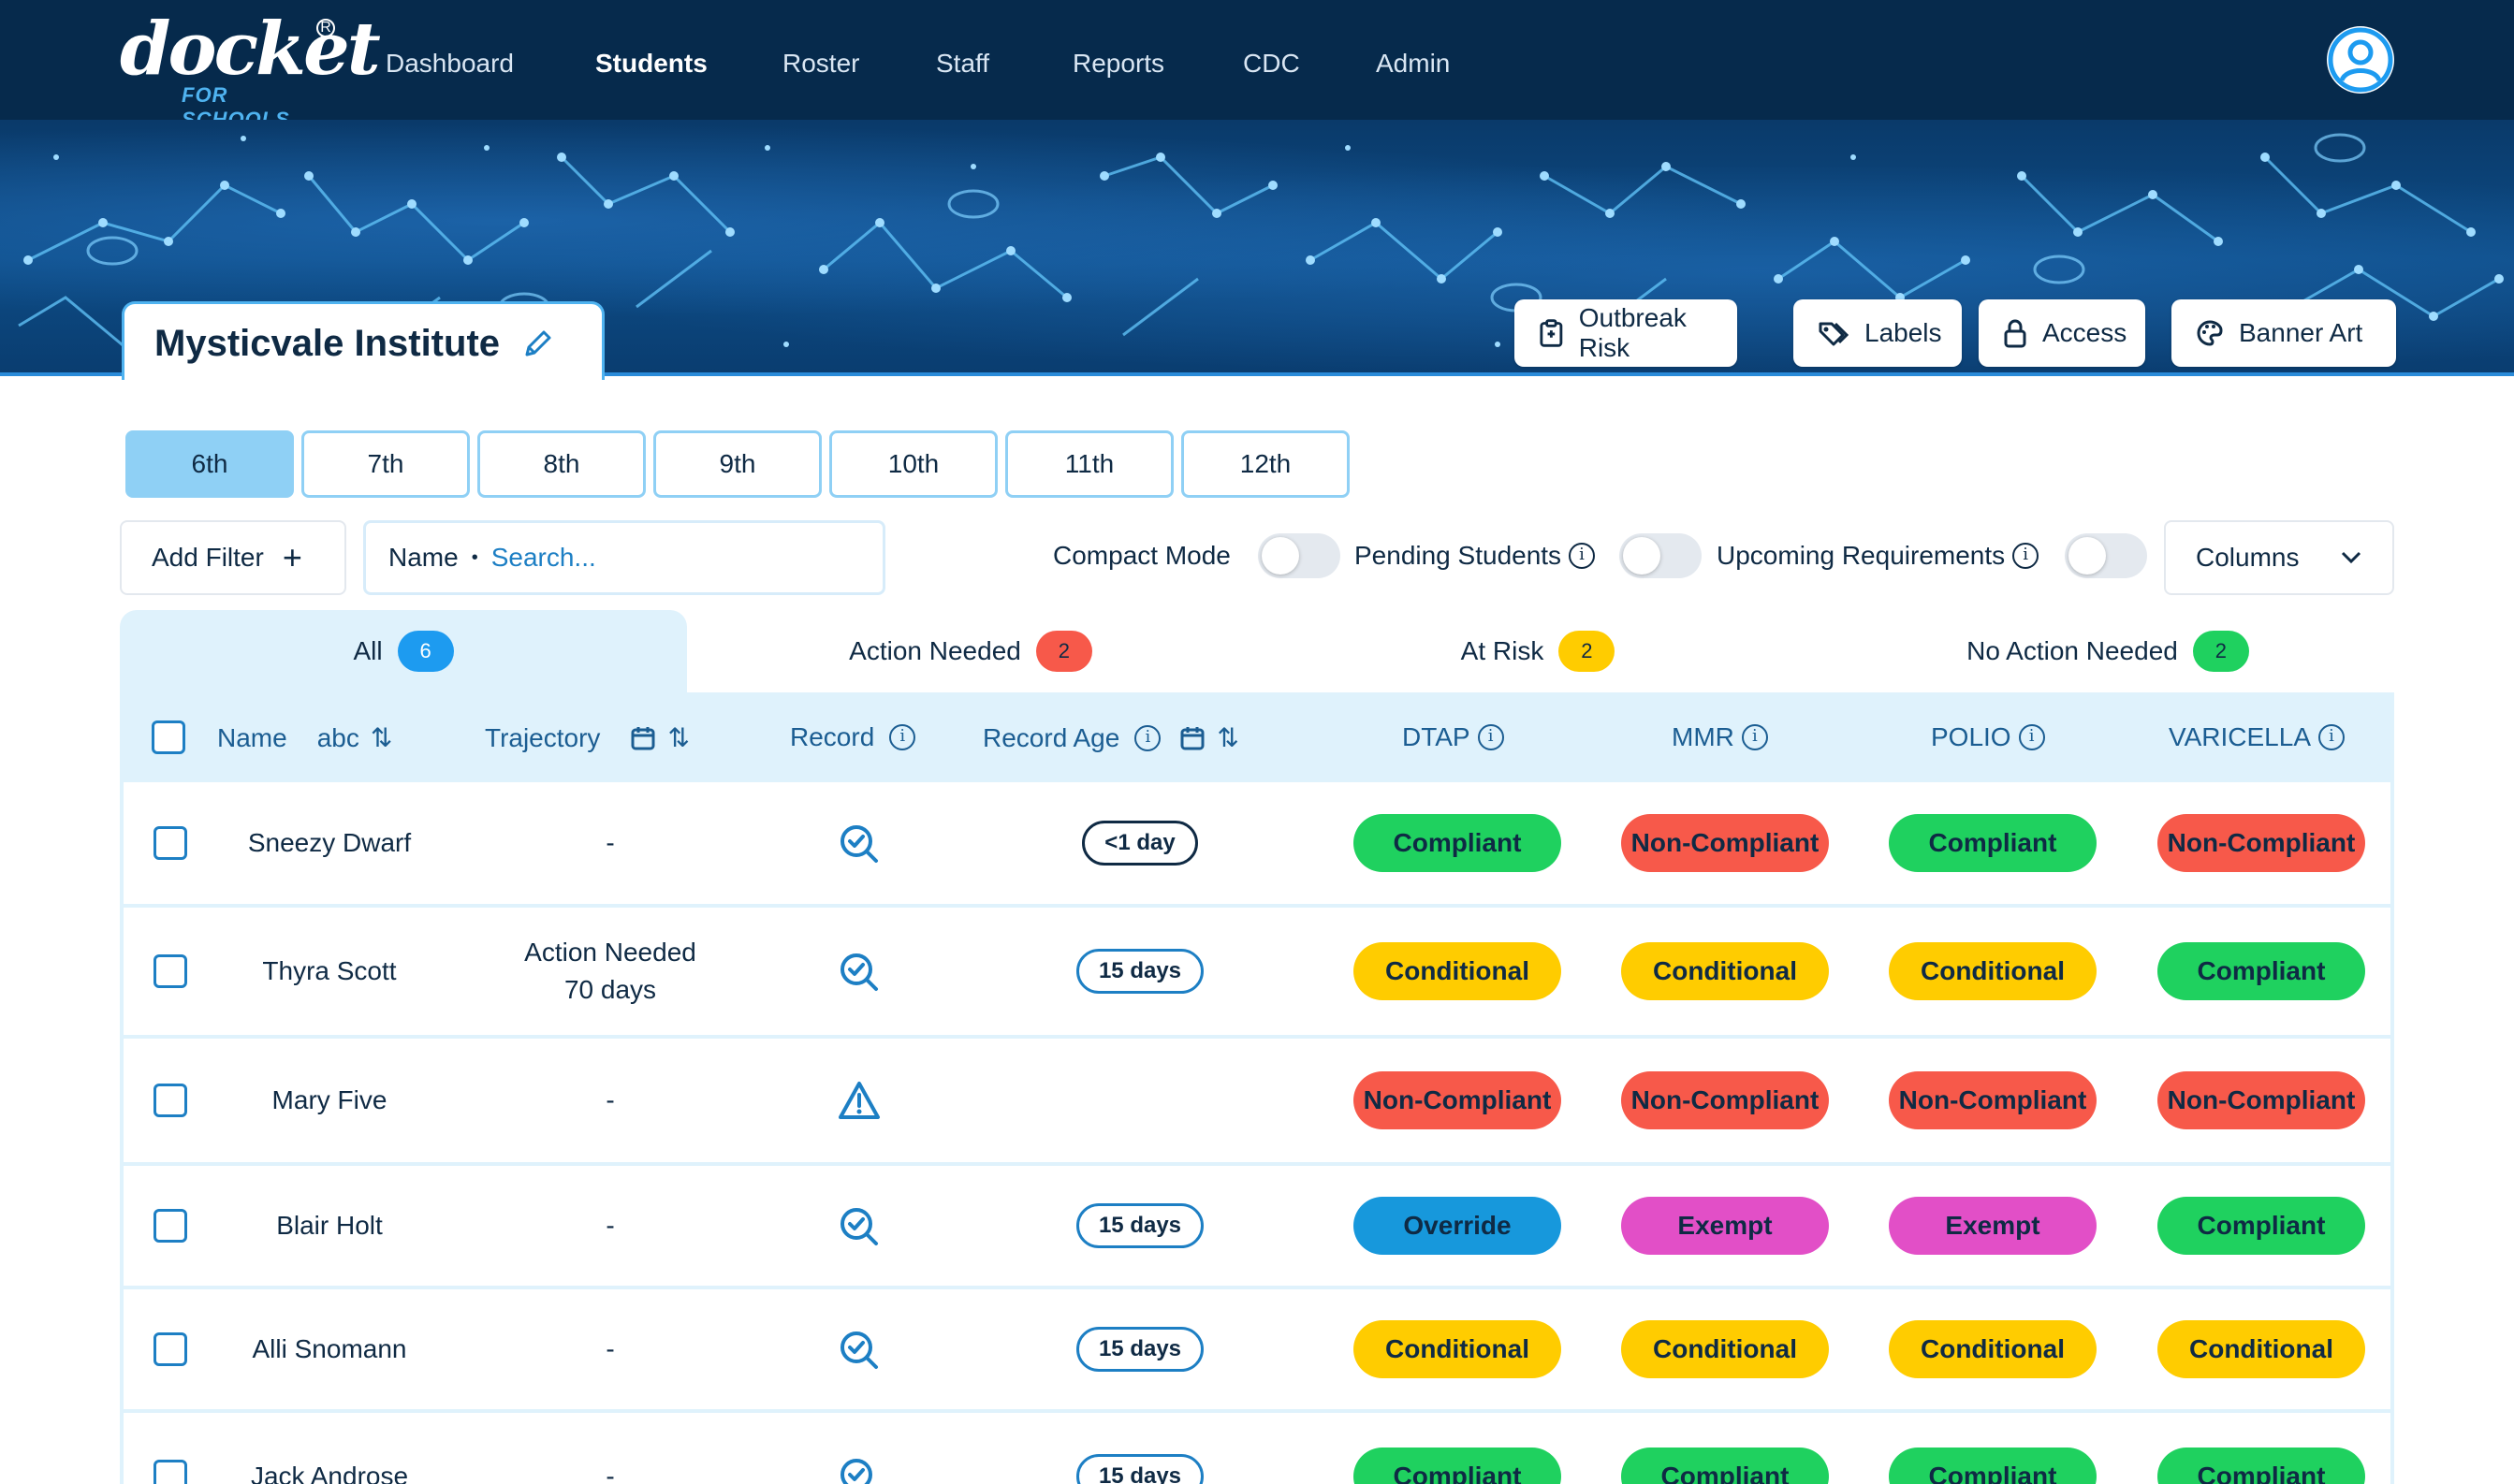 Image resolution: width=2514 pixels, height=1484 pixels. What do you see at coordinates (1413, 63) in the screenshot?
I see `nav-admin: Admin` at bounding box center [1413, 63].